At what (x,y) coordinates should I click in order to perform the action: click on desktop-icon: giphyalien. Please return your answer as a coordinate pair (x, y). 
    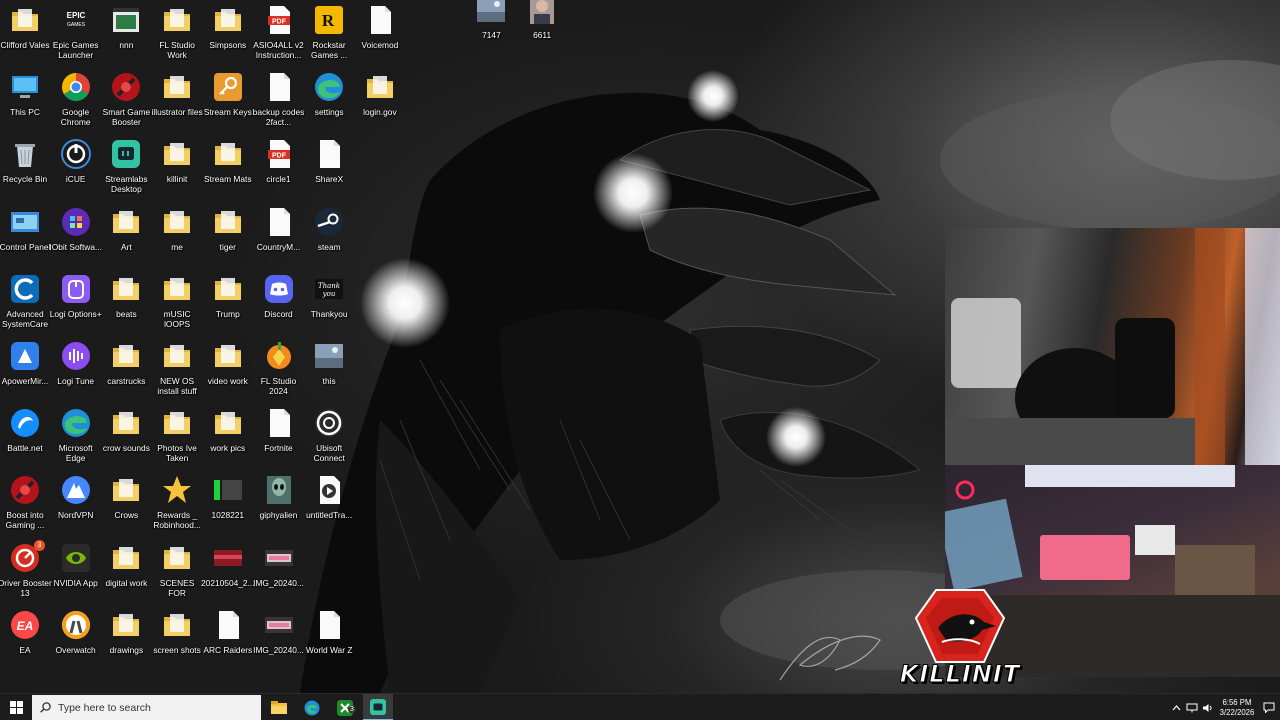
    Looking at the image, I should click on (279, 497).